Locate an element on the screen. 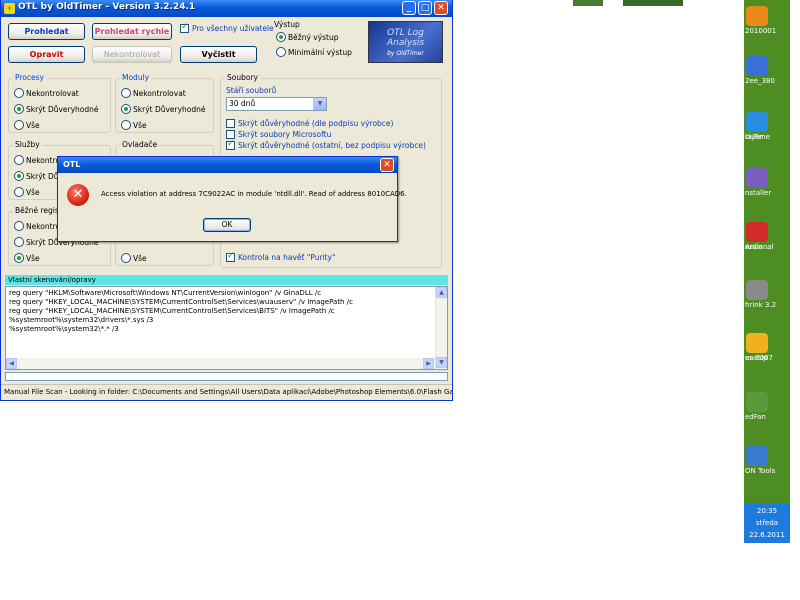 The width and height of the screenshot is (800, 600). file-age-value: 30 dnů is located at coordinates (242, 103).